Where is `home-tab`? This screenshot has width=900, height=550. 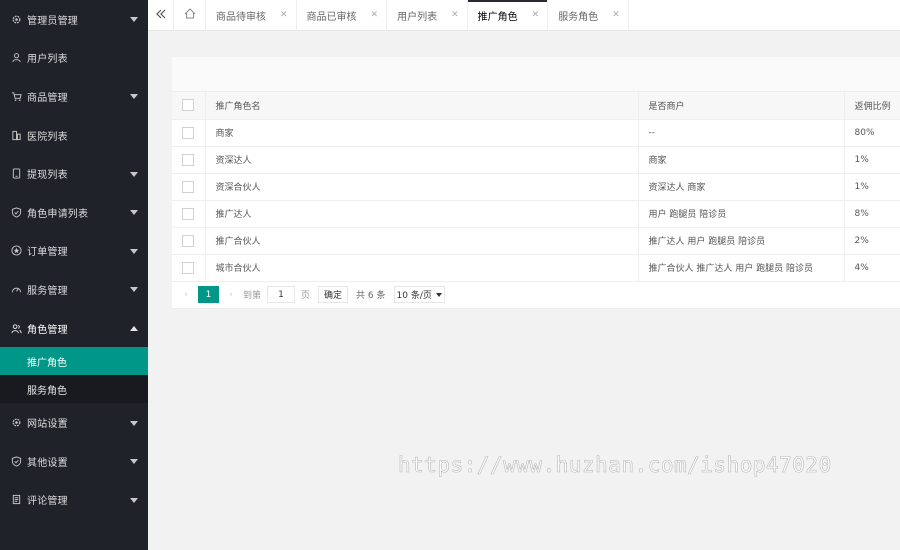 home-tab is located at coordinates (190, 15).